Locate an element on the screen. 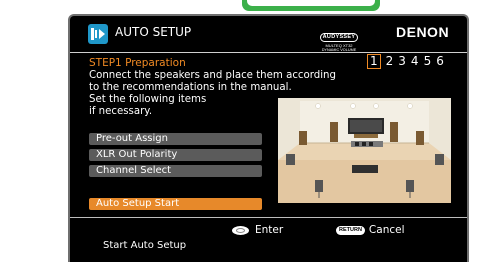  step-indicator-2: 2 is located at coordinates (389, 61).